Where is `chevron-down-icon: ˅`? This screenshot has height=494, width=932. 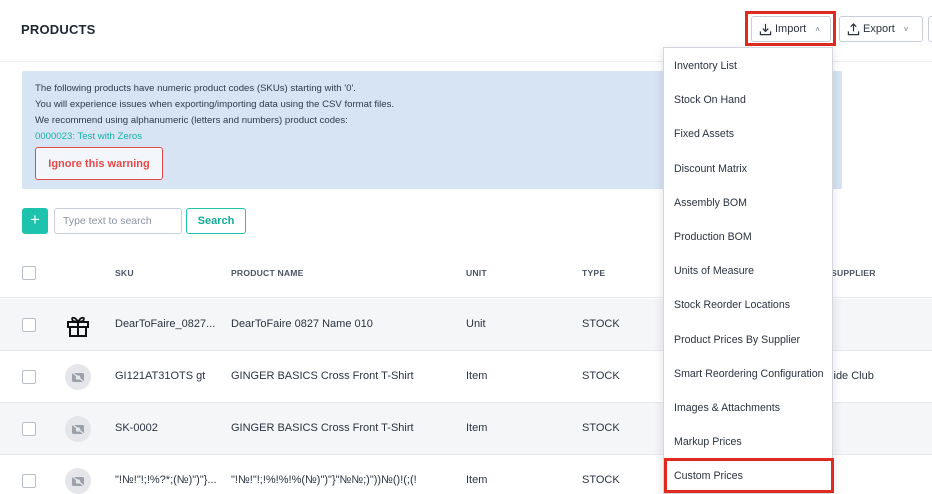 chevron-down-icon: ˅ is located at coordinates (906, 29).